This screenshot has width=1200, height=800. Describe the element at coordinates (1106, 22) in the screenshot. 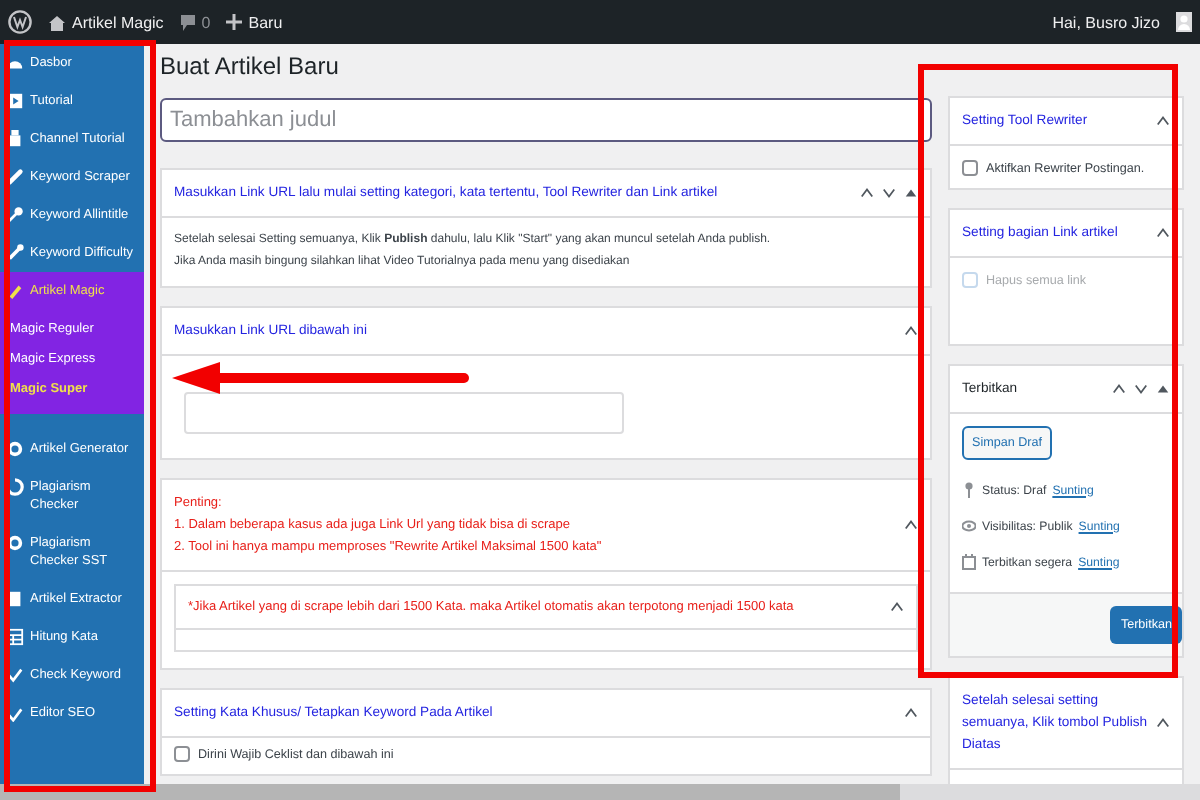

I see `greeting-text: Hai, Busro Jizo` at that location.